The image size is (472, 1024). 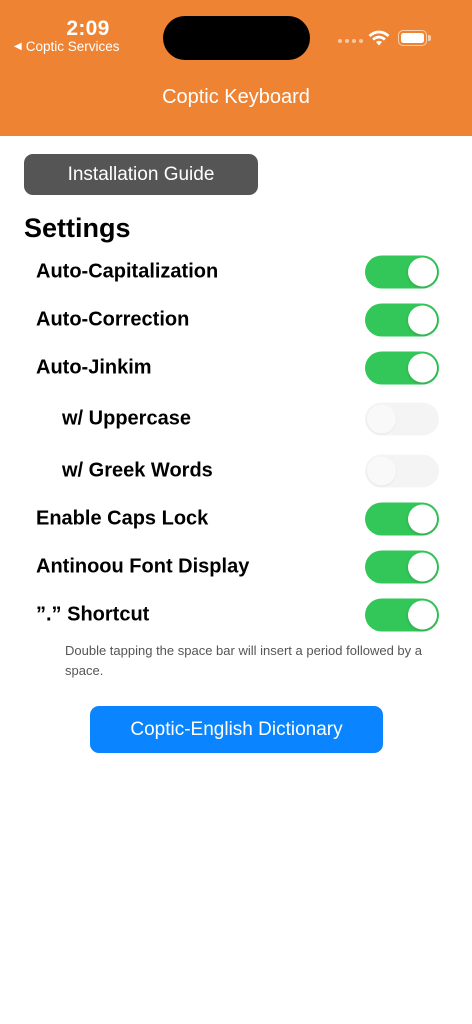 What do you see at coordinates (402, 615) in the screenshot?
I see `period-shortcut-toggle` at bounding box center [402, 615].